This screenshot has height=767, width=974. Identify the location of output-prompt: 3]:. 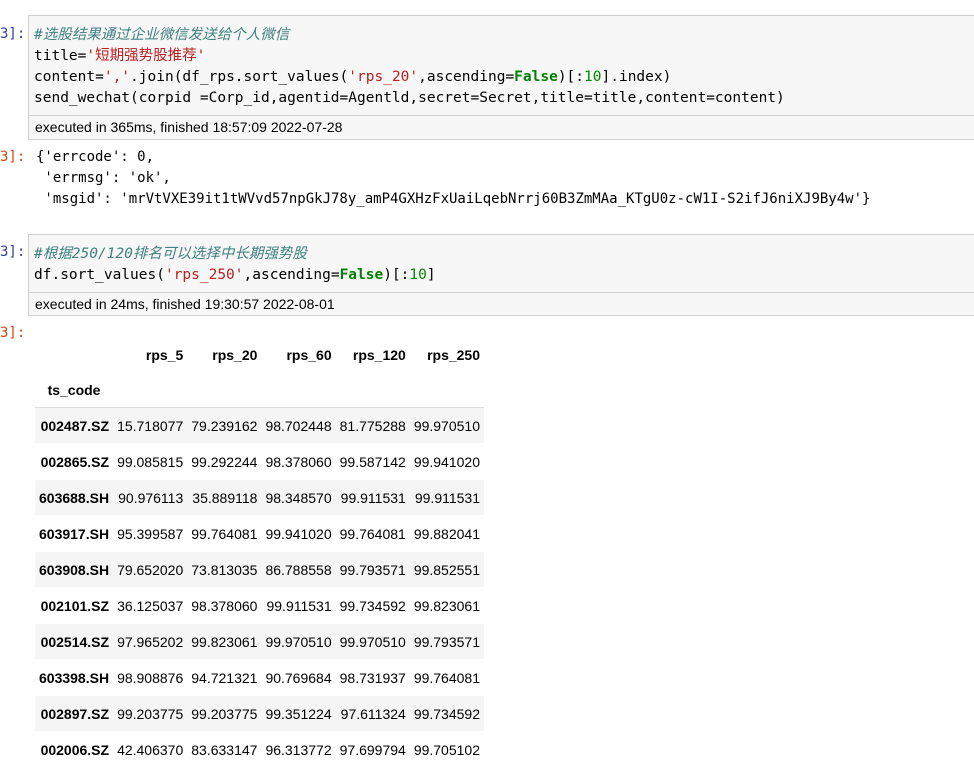
(13, 157).